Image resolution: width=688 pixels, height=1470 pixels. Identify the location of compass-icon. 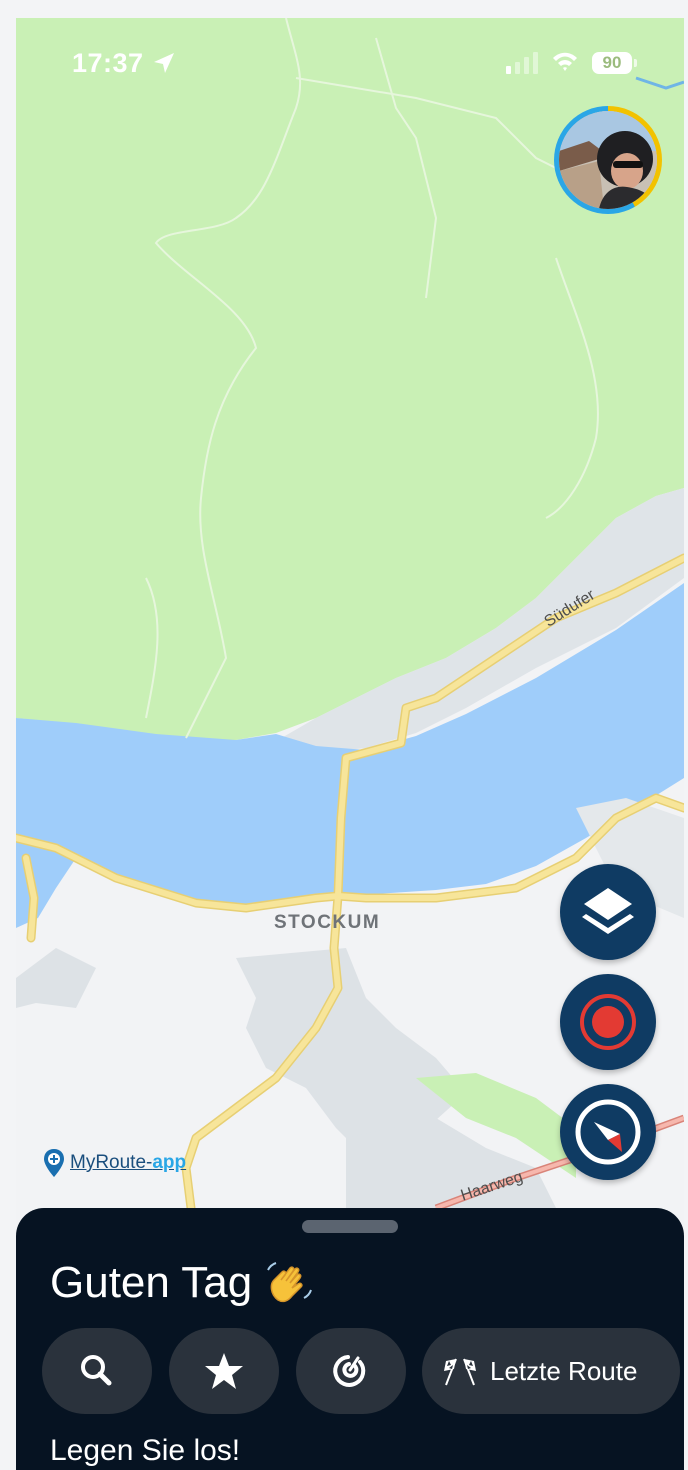
(608, 1132).